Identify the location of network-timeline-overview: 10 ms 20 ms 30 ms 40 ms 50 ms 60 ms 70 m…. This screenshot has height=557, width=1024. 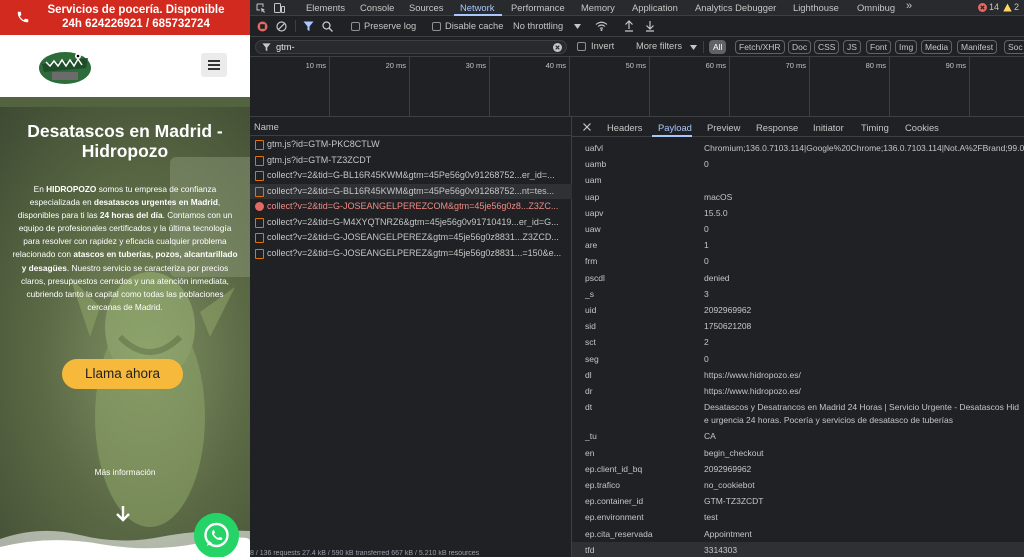
(637, 87).